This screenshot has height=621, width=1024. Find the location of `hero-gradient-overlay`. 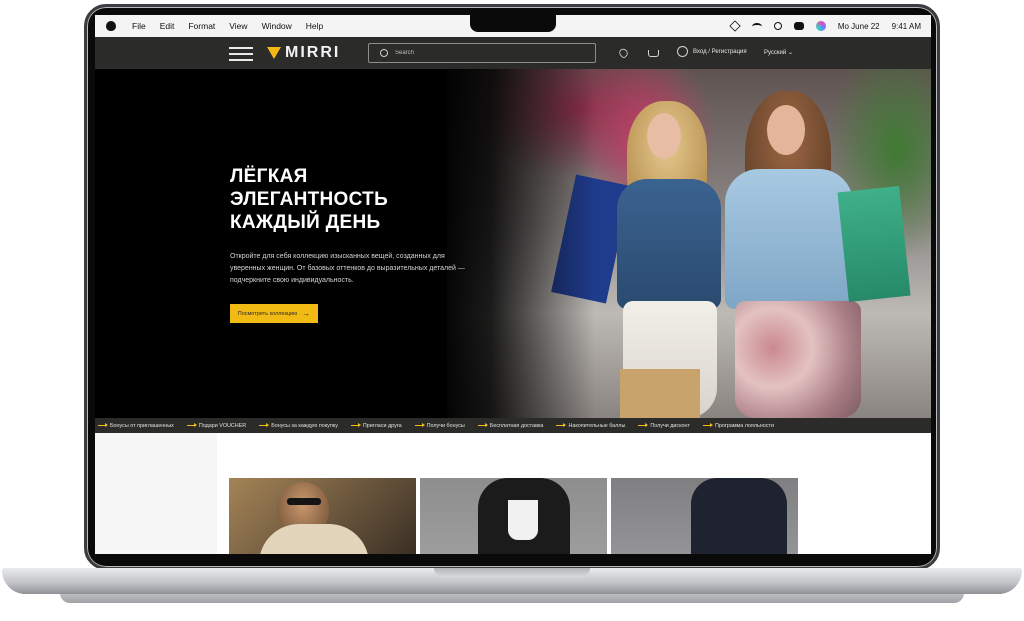

hero-gradient-overlay is located at coordinates (515, 243).